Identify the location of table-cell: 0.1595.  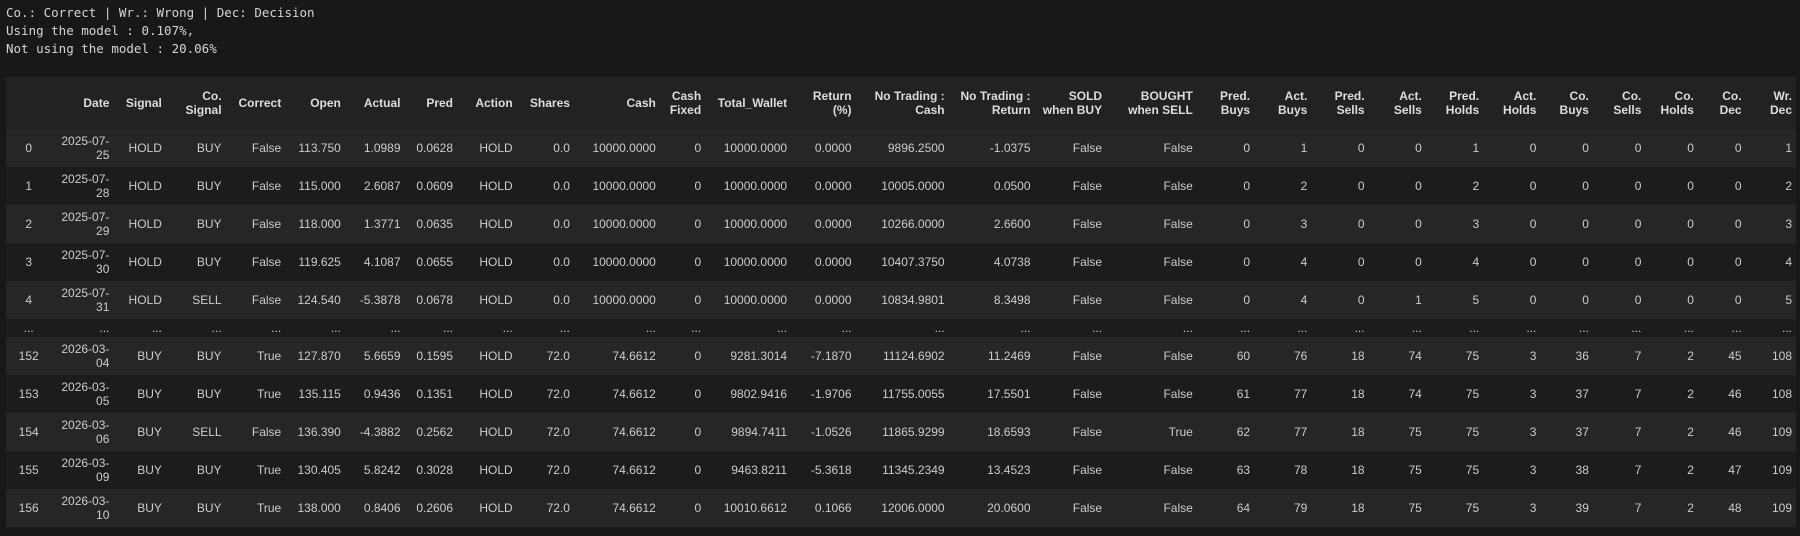
(435, 356).